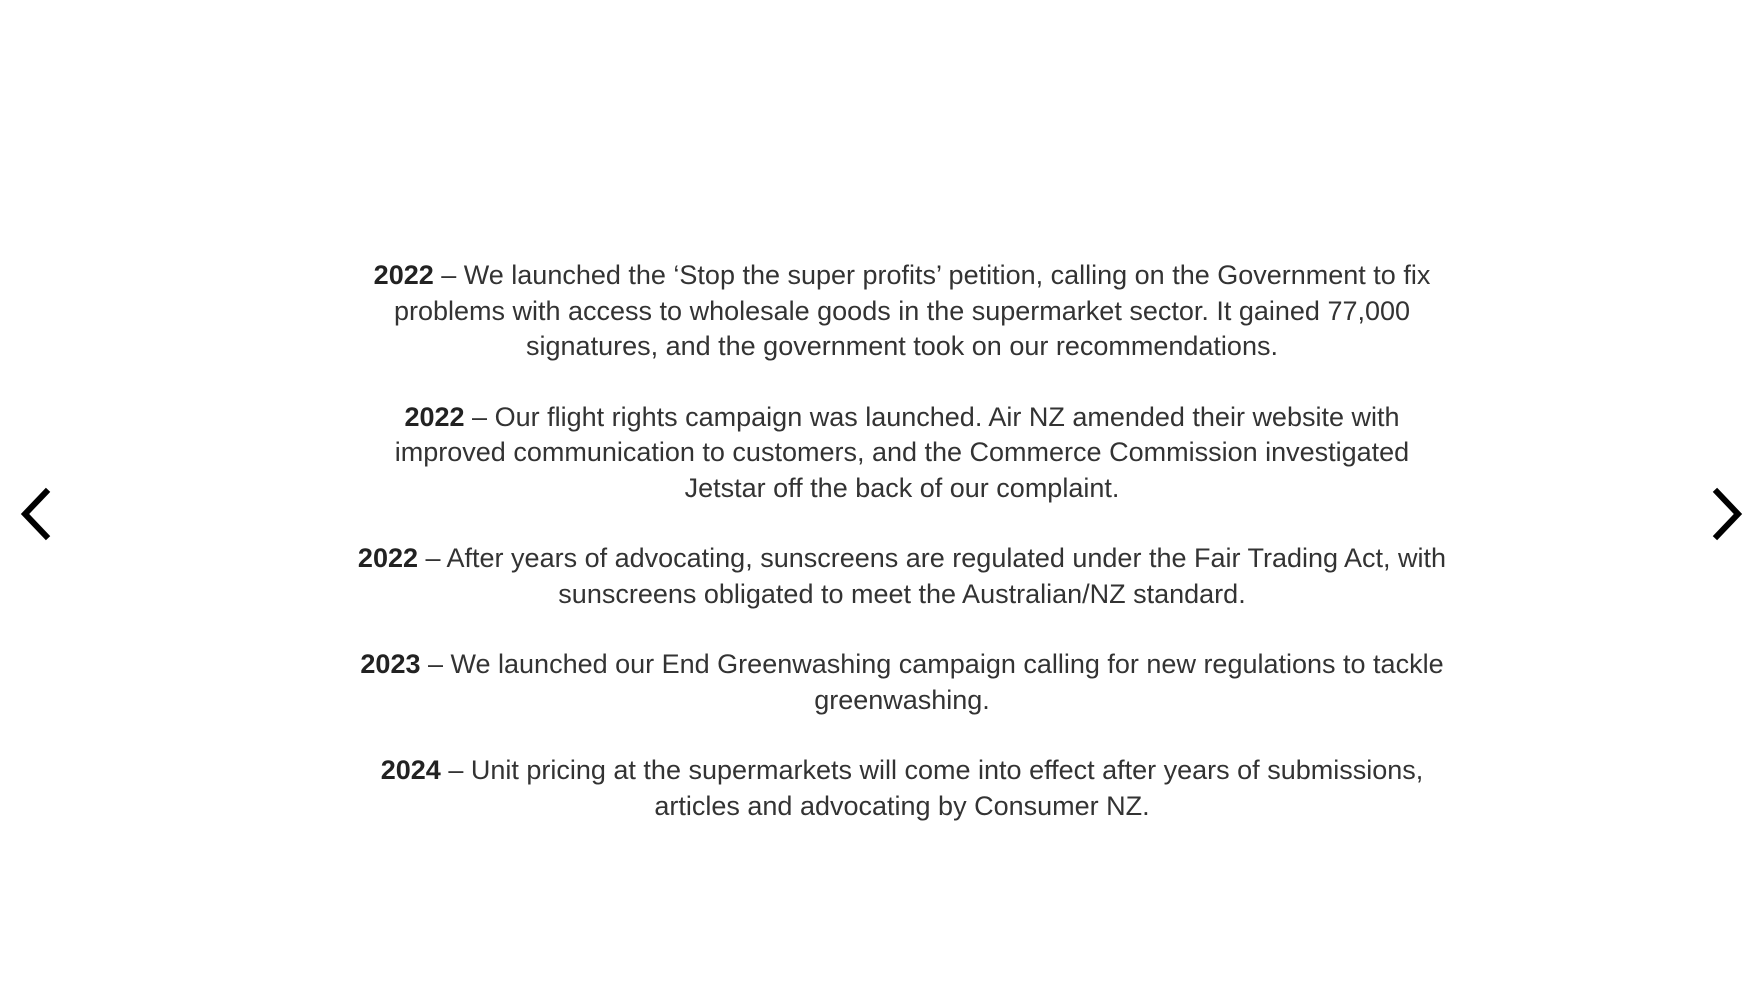 Image resolution: width=1754 pixels, height=986 pixels. I want to click on chevron-right-icon, so click(1727, 514).